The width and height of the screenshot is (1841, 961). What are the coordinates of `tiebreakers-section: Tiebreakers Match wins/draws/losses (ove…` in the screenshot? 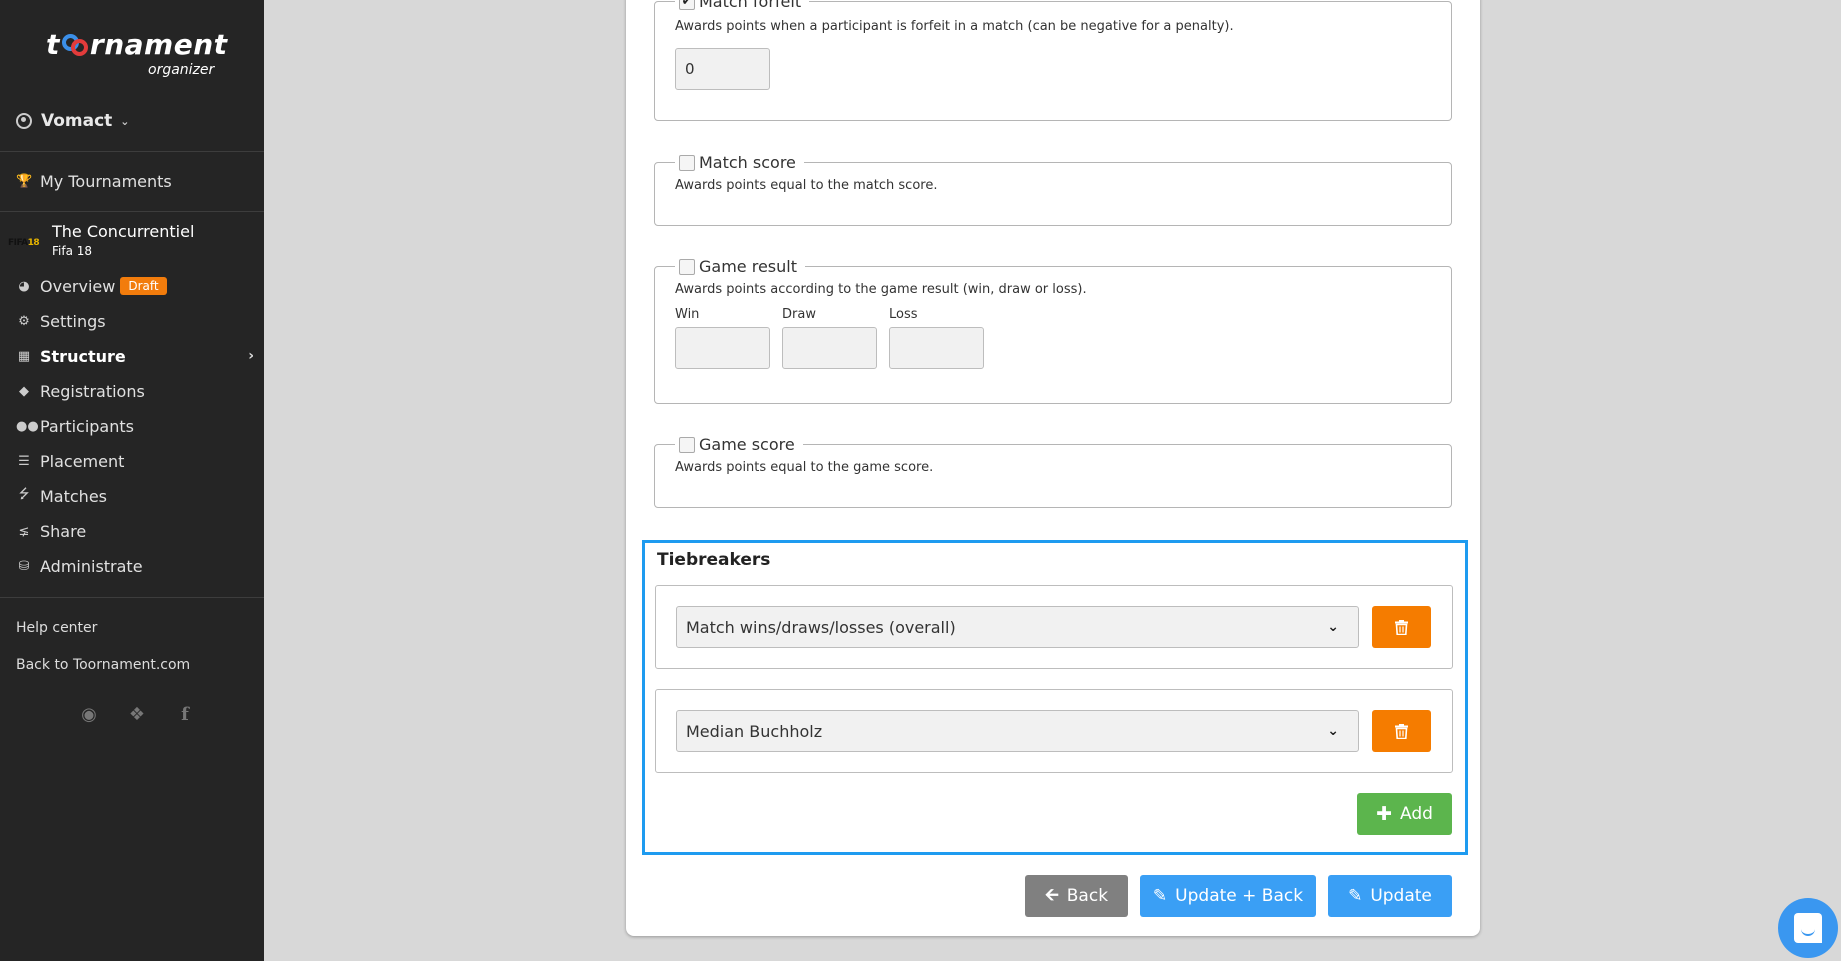 It's located at (1055, 697).